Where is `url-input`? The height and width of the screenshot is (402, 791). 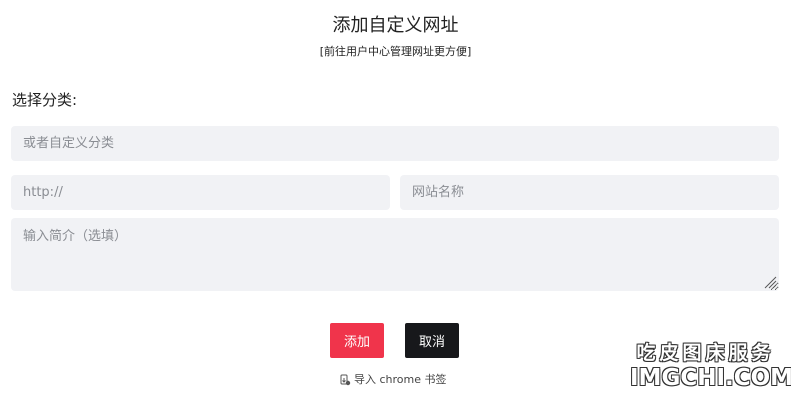 url-input is located at coordinates (200, 192).